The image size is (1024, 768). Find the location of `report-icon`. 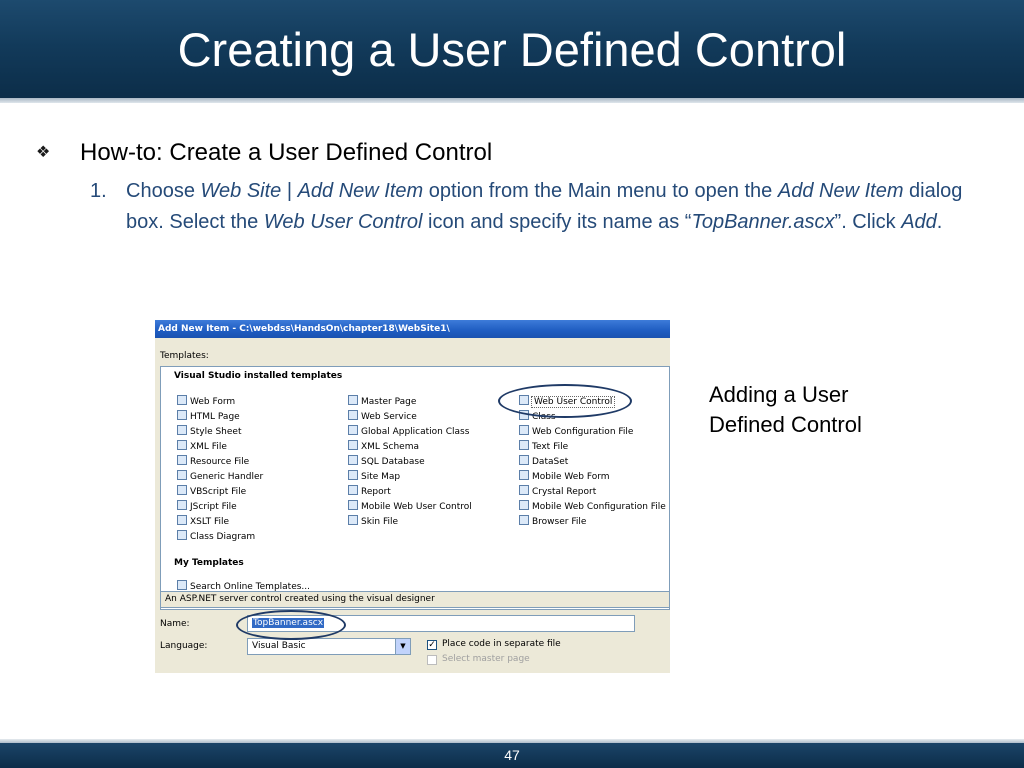

report-icon is located at coordinates (353, 490).